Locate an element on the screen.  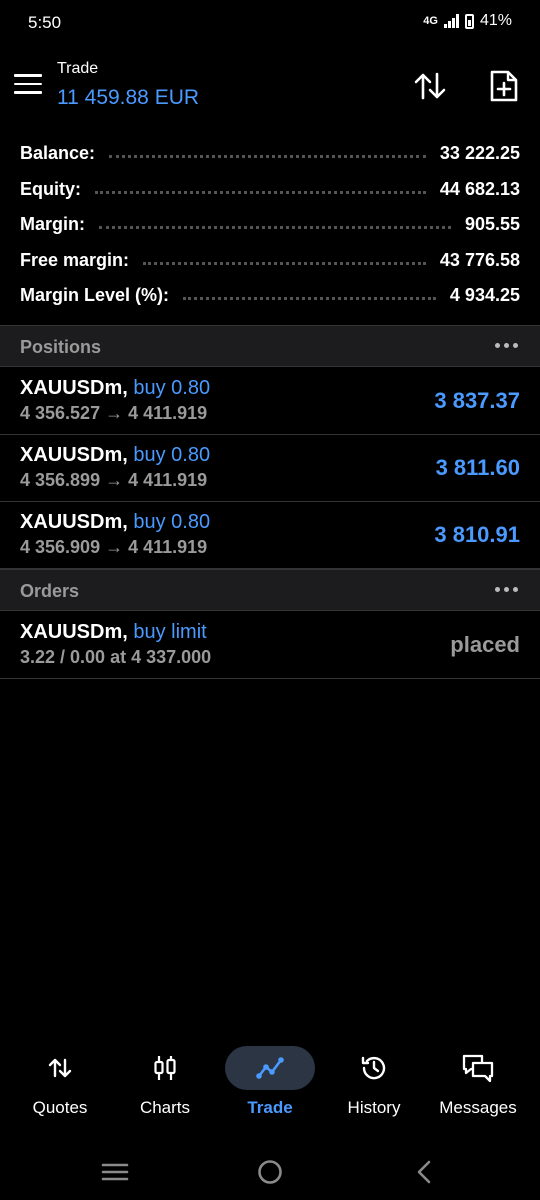
menu-icon is located at coordinates (28, 84).